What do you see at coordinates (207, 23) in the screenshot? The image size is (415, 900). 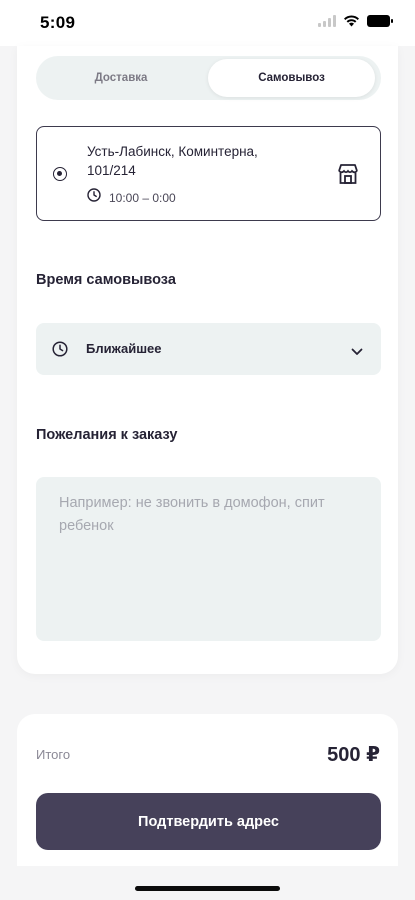 I see `status-bar: 5:09` at bounding box center [207, 23].